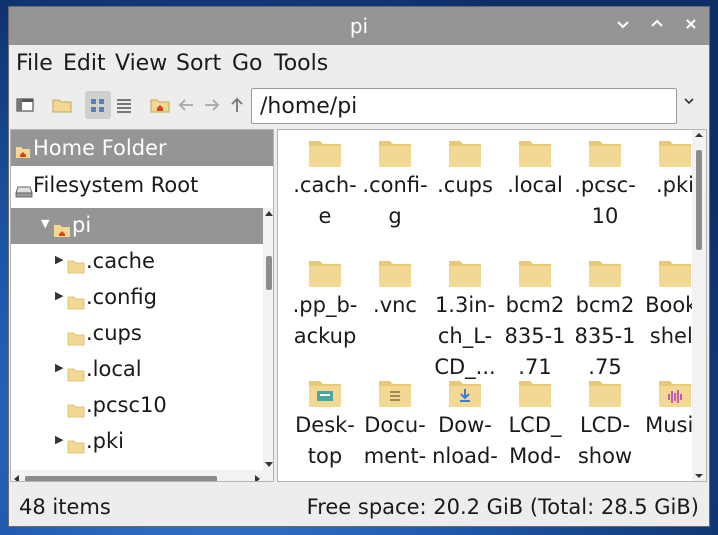 This screenshot has width=718, height=535. What do you see at coordinates (198, 63) in the screenshot?
I see `menu-sort: Sort` at bounding box center [198, 63].